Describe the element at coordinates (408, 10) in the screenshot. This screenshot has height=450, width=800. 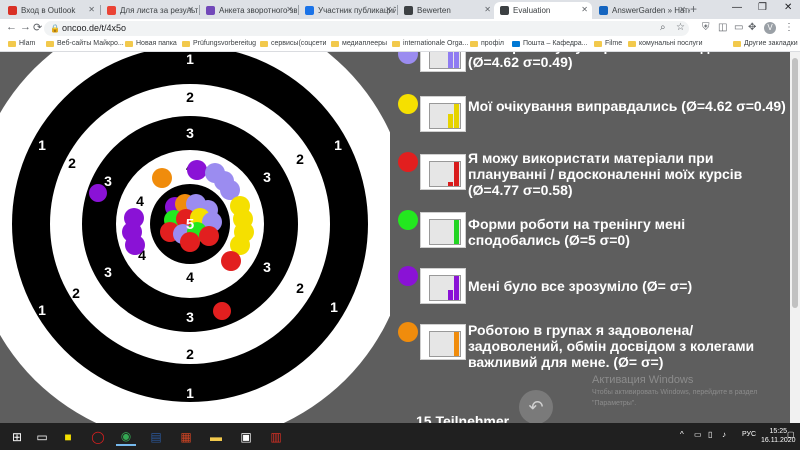
I see `oncoo-icon` at that location.